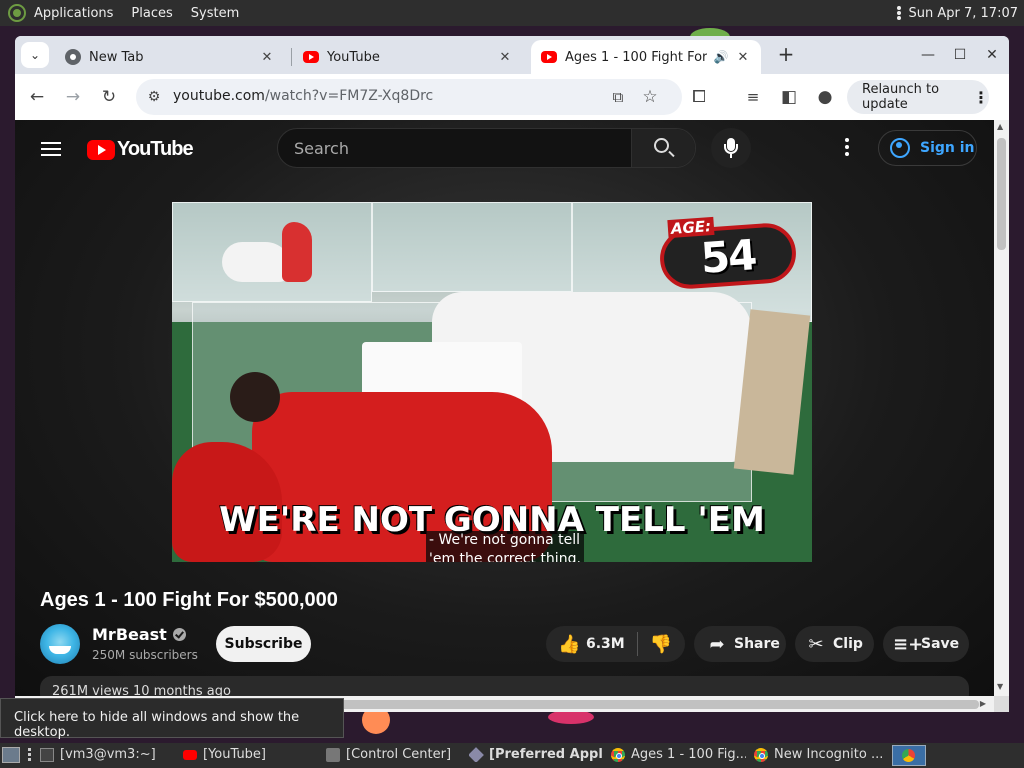 This screenshot has width=1024, height=768. Describe the element at coordinates (753, 97) in the screenshot. I see `media-controls-icon: ≡` at that location.